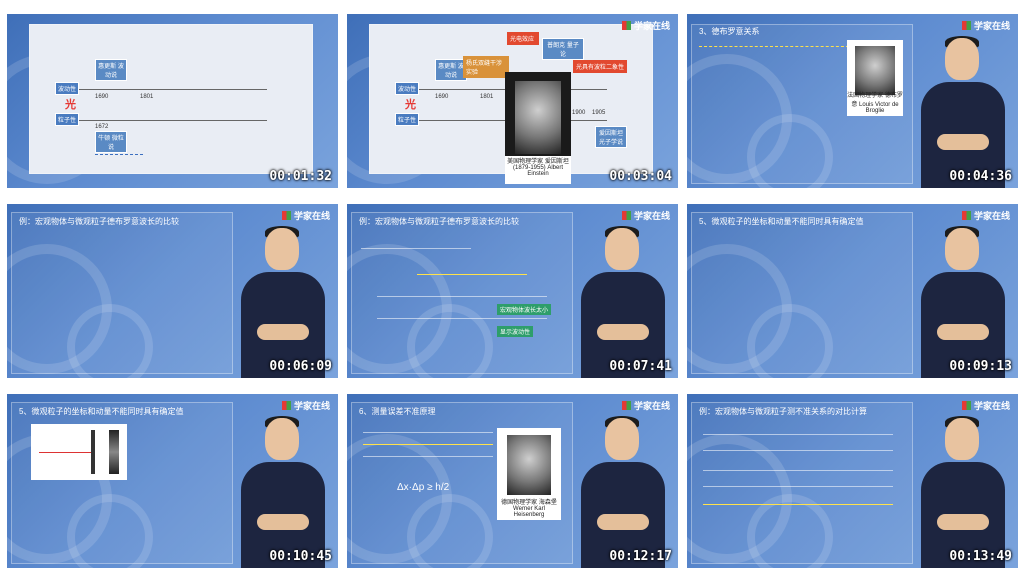 This screenshot has height=574, width=1023. What do you see at coordinates (774, 46) in the screenshot?
I see `highlight-line` at bounding box center [774, 46].